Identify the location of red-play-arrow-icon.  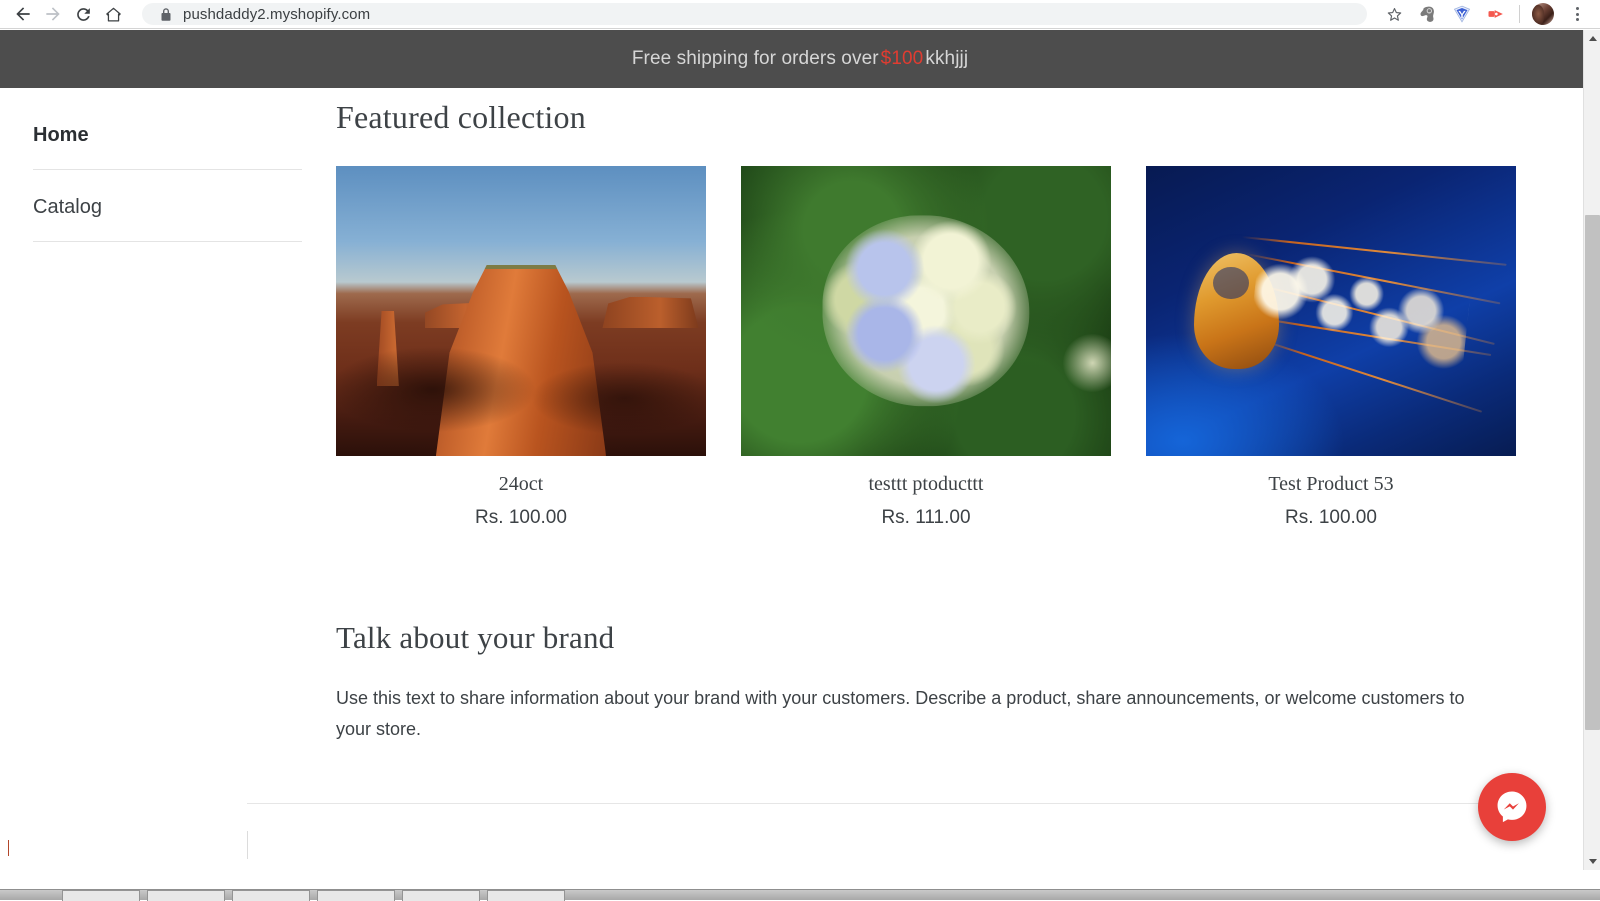
(1496, 14).